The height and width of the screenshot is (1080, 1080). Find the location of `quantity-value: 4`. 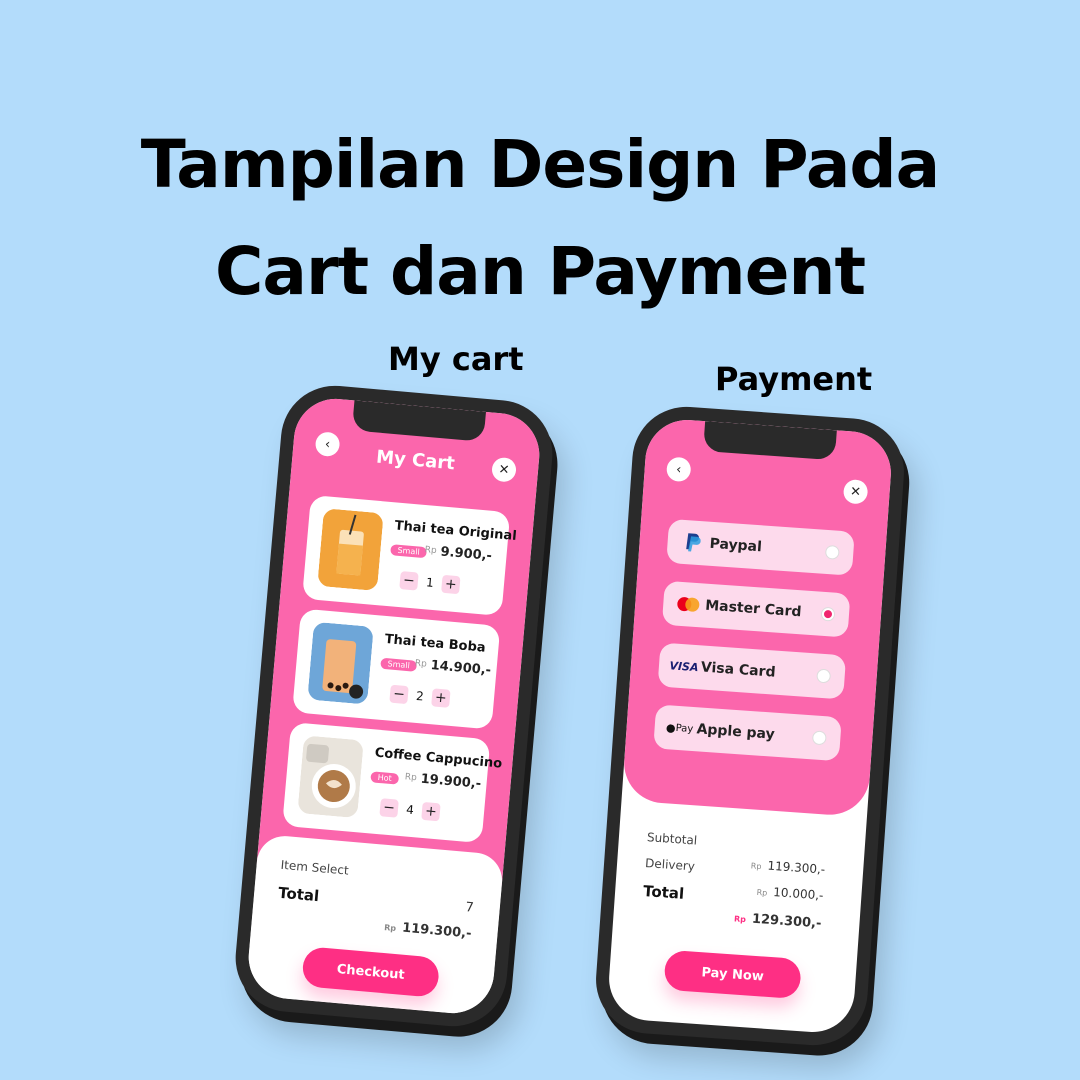

quantity-value: 4 is located at coordinates (410, 810).